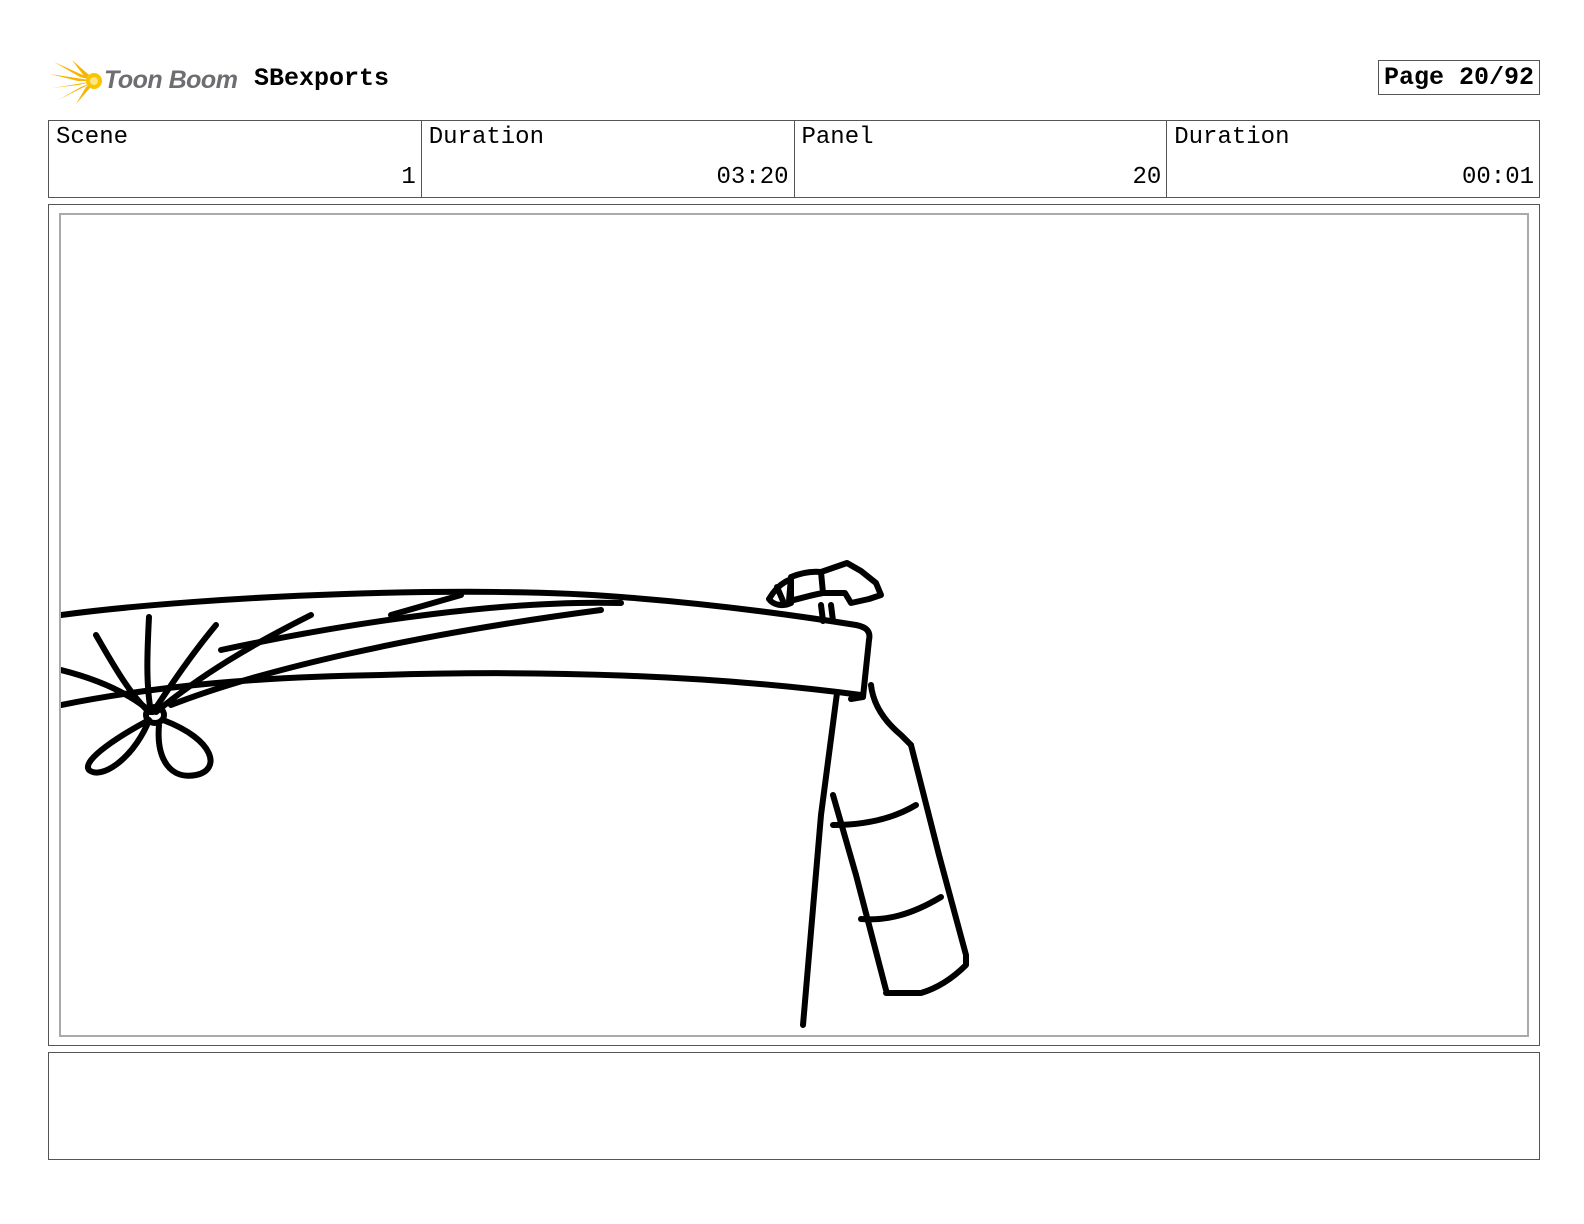 Image resolution: width=1584 pixels, height=1224 pixels. I want to click on star-burst-icon, so click(76, 82).